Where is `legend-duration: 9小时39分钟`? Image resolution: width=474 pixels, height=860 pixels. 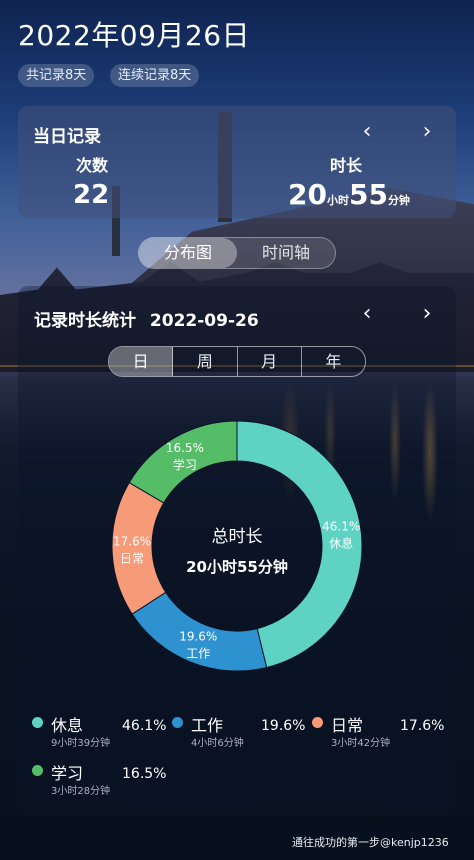
legend-duration: 9小时39分钟 is located at coordinates (81, 743).